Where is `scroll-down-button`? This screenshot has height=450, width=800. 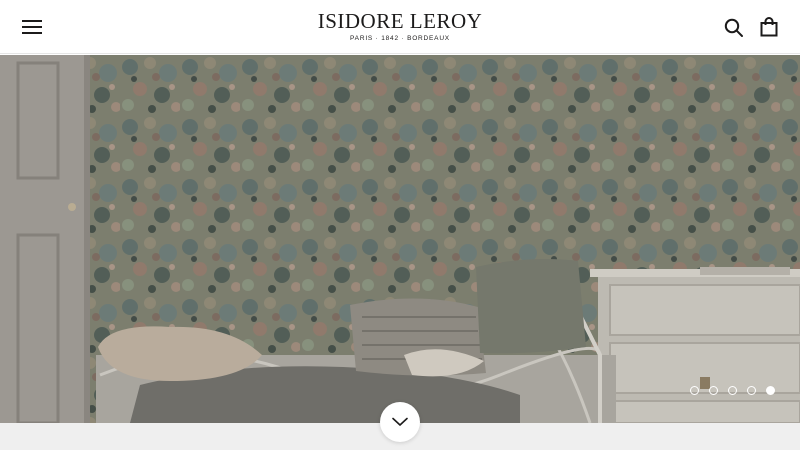
scroll-down-button is located at coordinates (400, 422).